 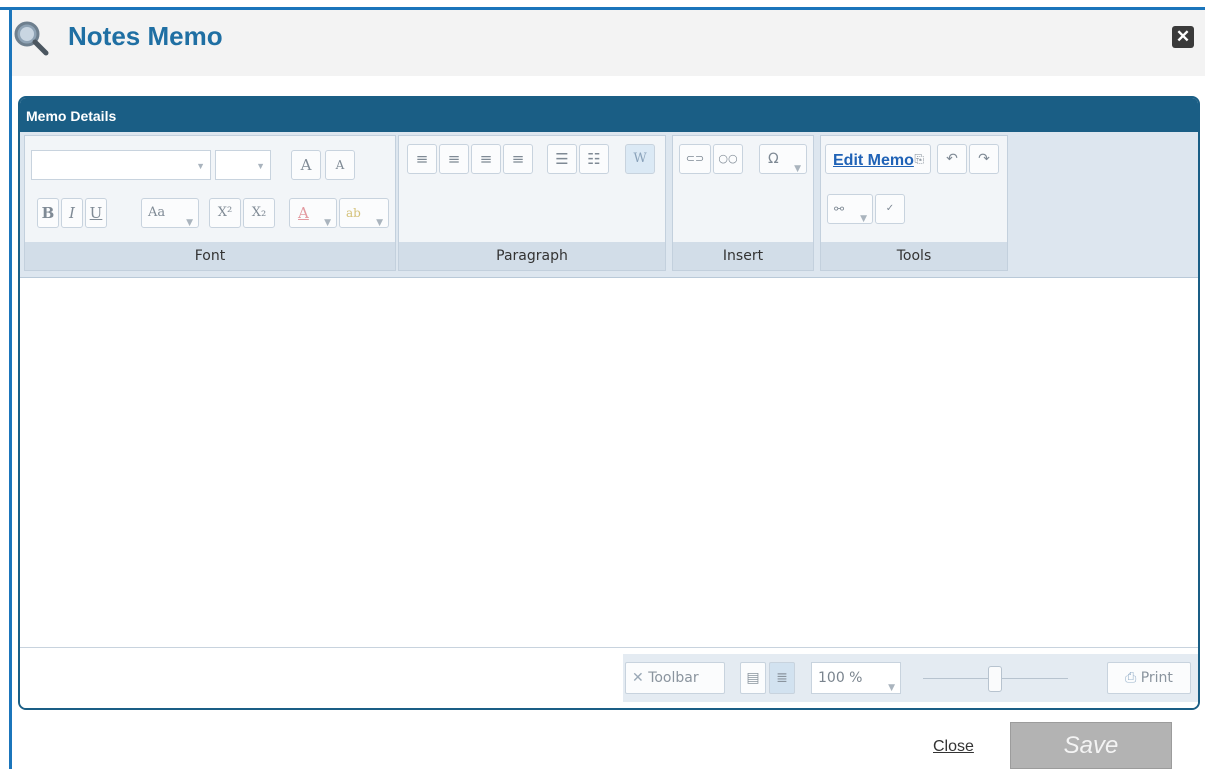 What do you see at coordinates (313, 213) in the screenshot?
I see `font-color-button: A ▼` at bounding box center [313, 213].